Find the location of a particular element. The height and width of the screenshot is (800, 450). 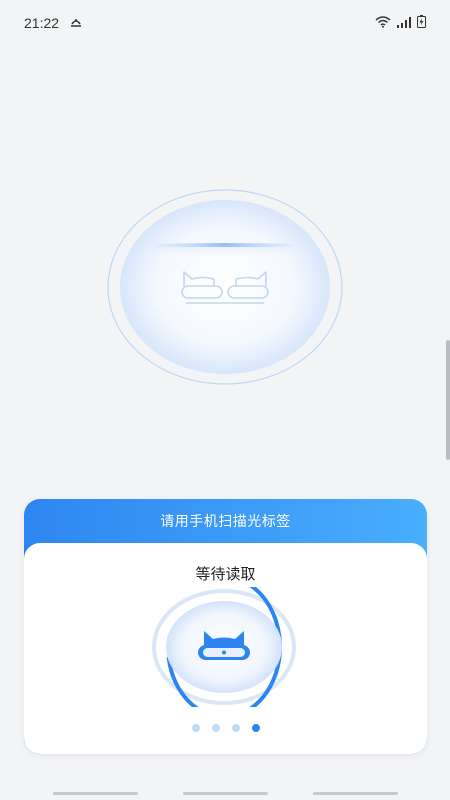

status-left: 21:22 is located at coordinates (53, 23).